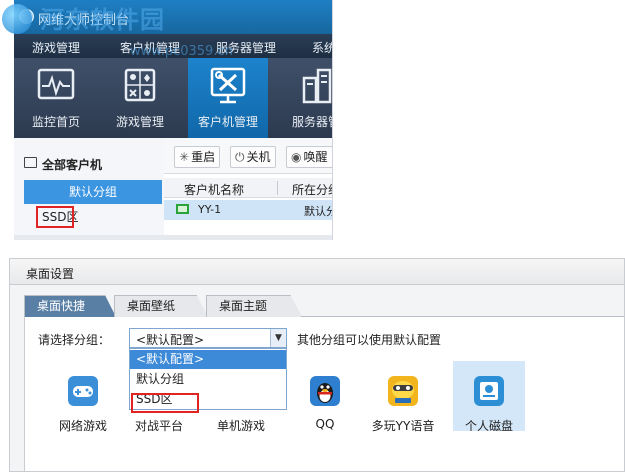  Describe the element at coordinates (208, 338) in the screenshot. I see `group-select: <默认配置> ▼` at that location.